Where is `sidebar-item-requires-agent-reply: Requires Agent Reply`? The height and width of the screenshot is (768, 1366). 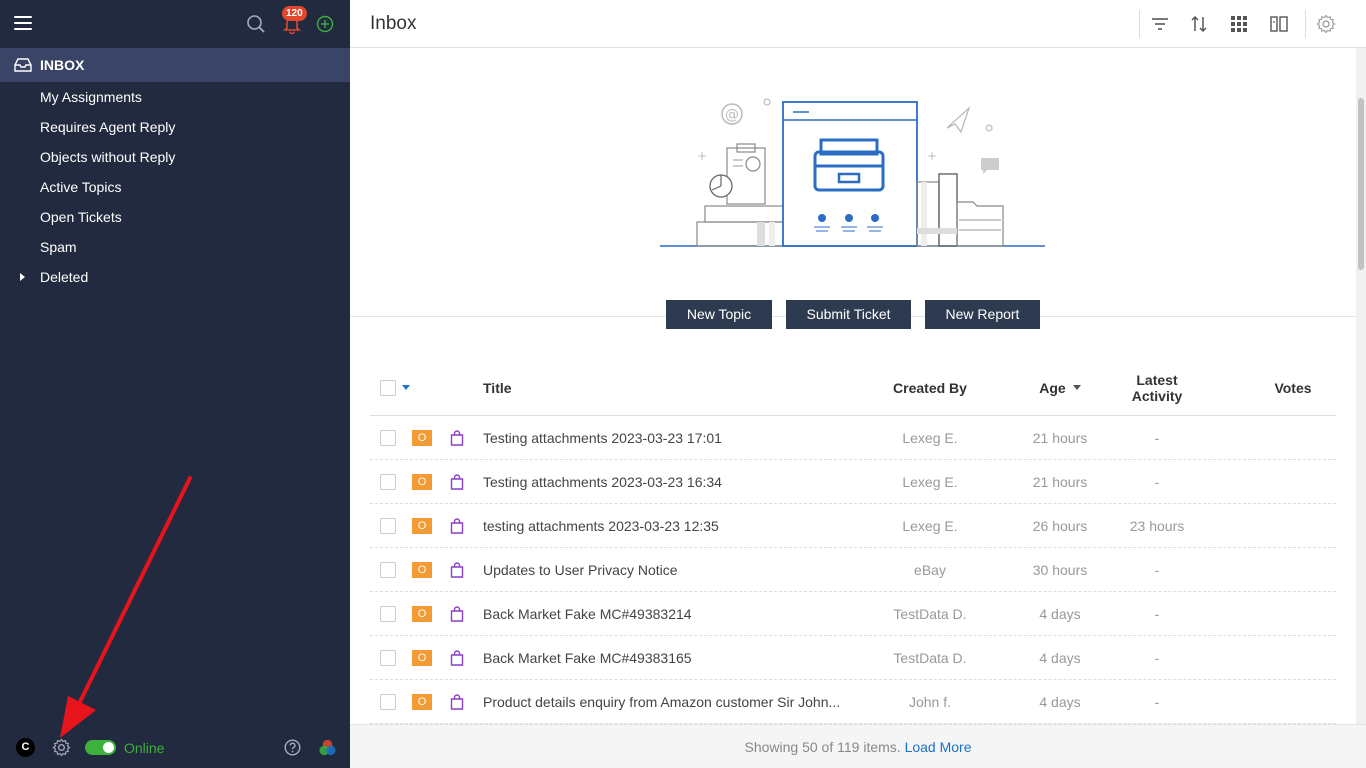
sidebar-item-requires-agent-reply: Requires Agent Reply is located at coordinates (175, 127).